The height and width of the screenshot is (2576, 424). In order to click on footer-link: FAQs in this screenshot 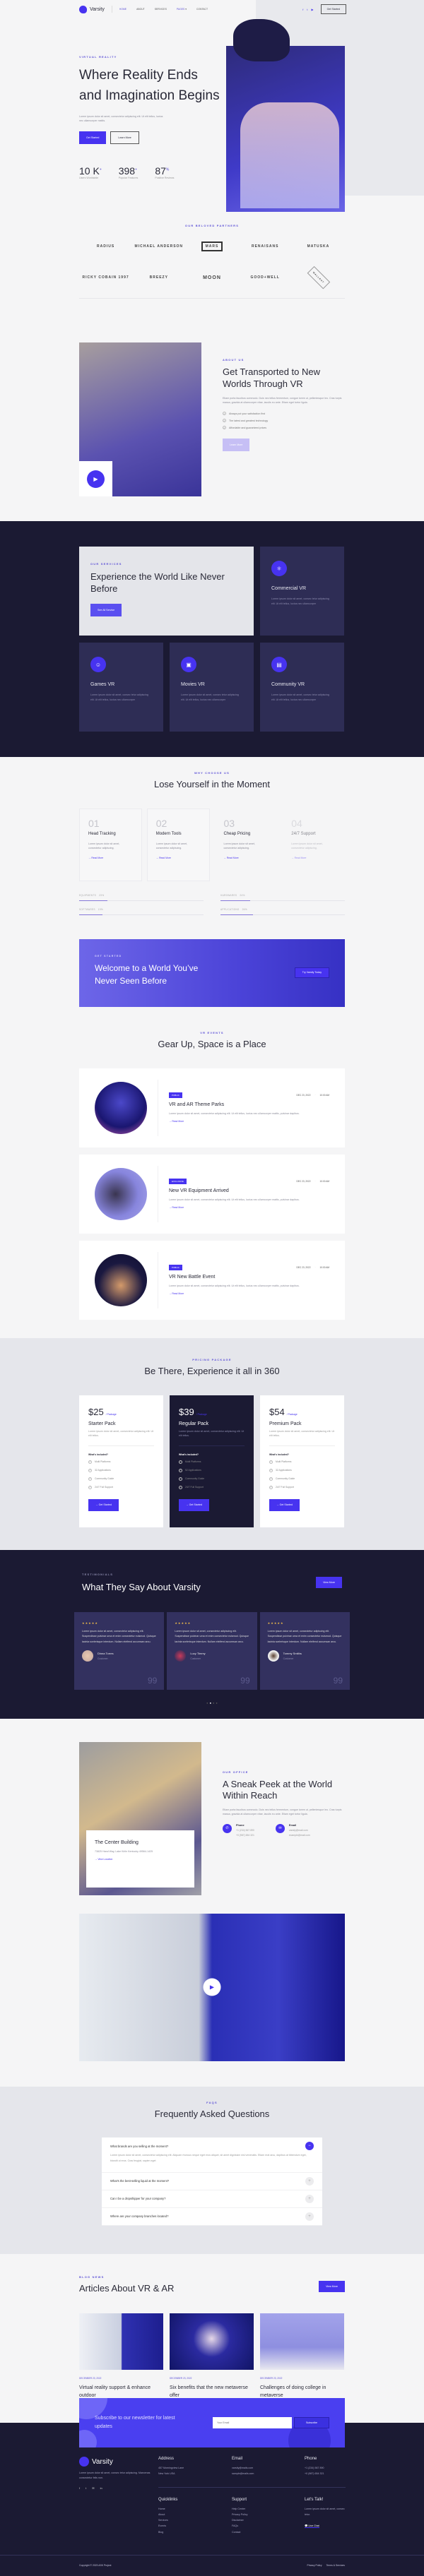, I will do `click(268, 2526)`.